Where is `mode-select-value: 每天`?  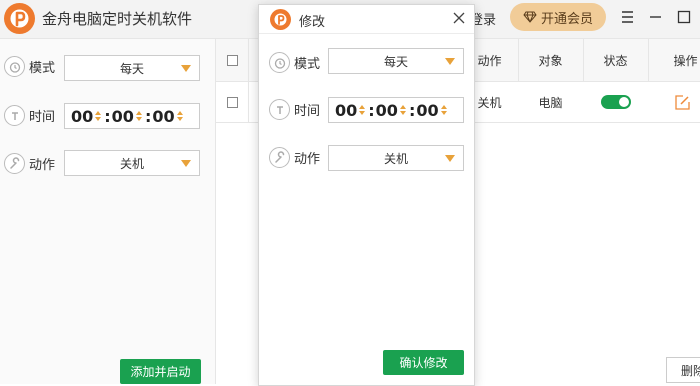 mode-select-value: 每天 is located at coordinates (131, 68).